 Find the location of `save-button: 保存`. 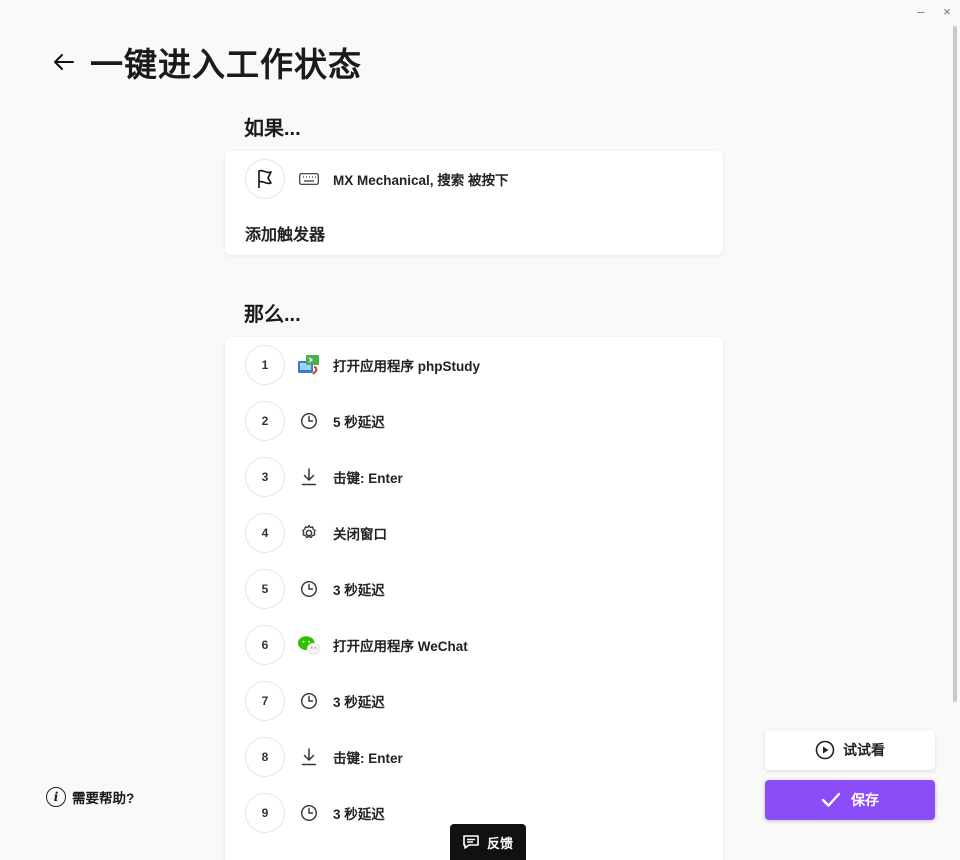

save-button: 保存 is located at coordinates (850, 800).